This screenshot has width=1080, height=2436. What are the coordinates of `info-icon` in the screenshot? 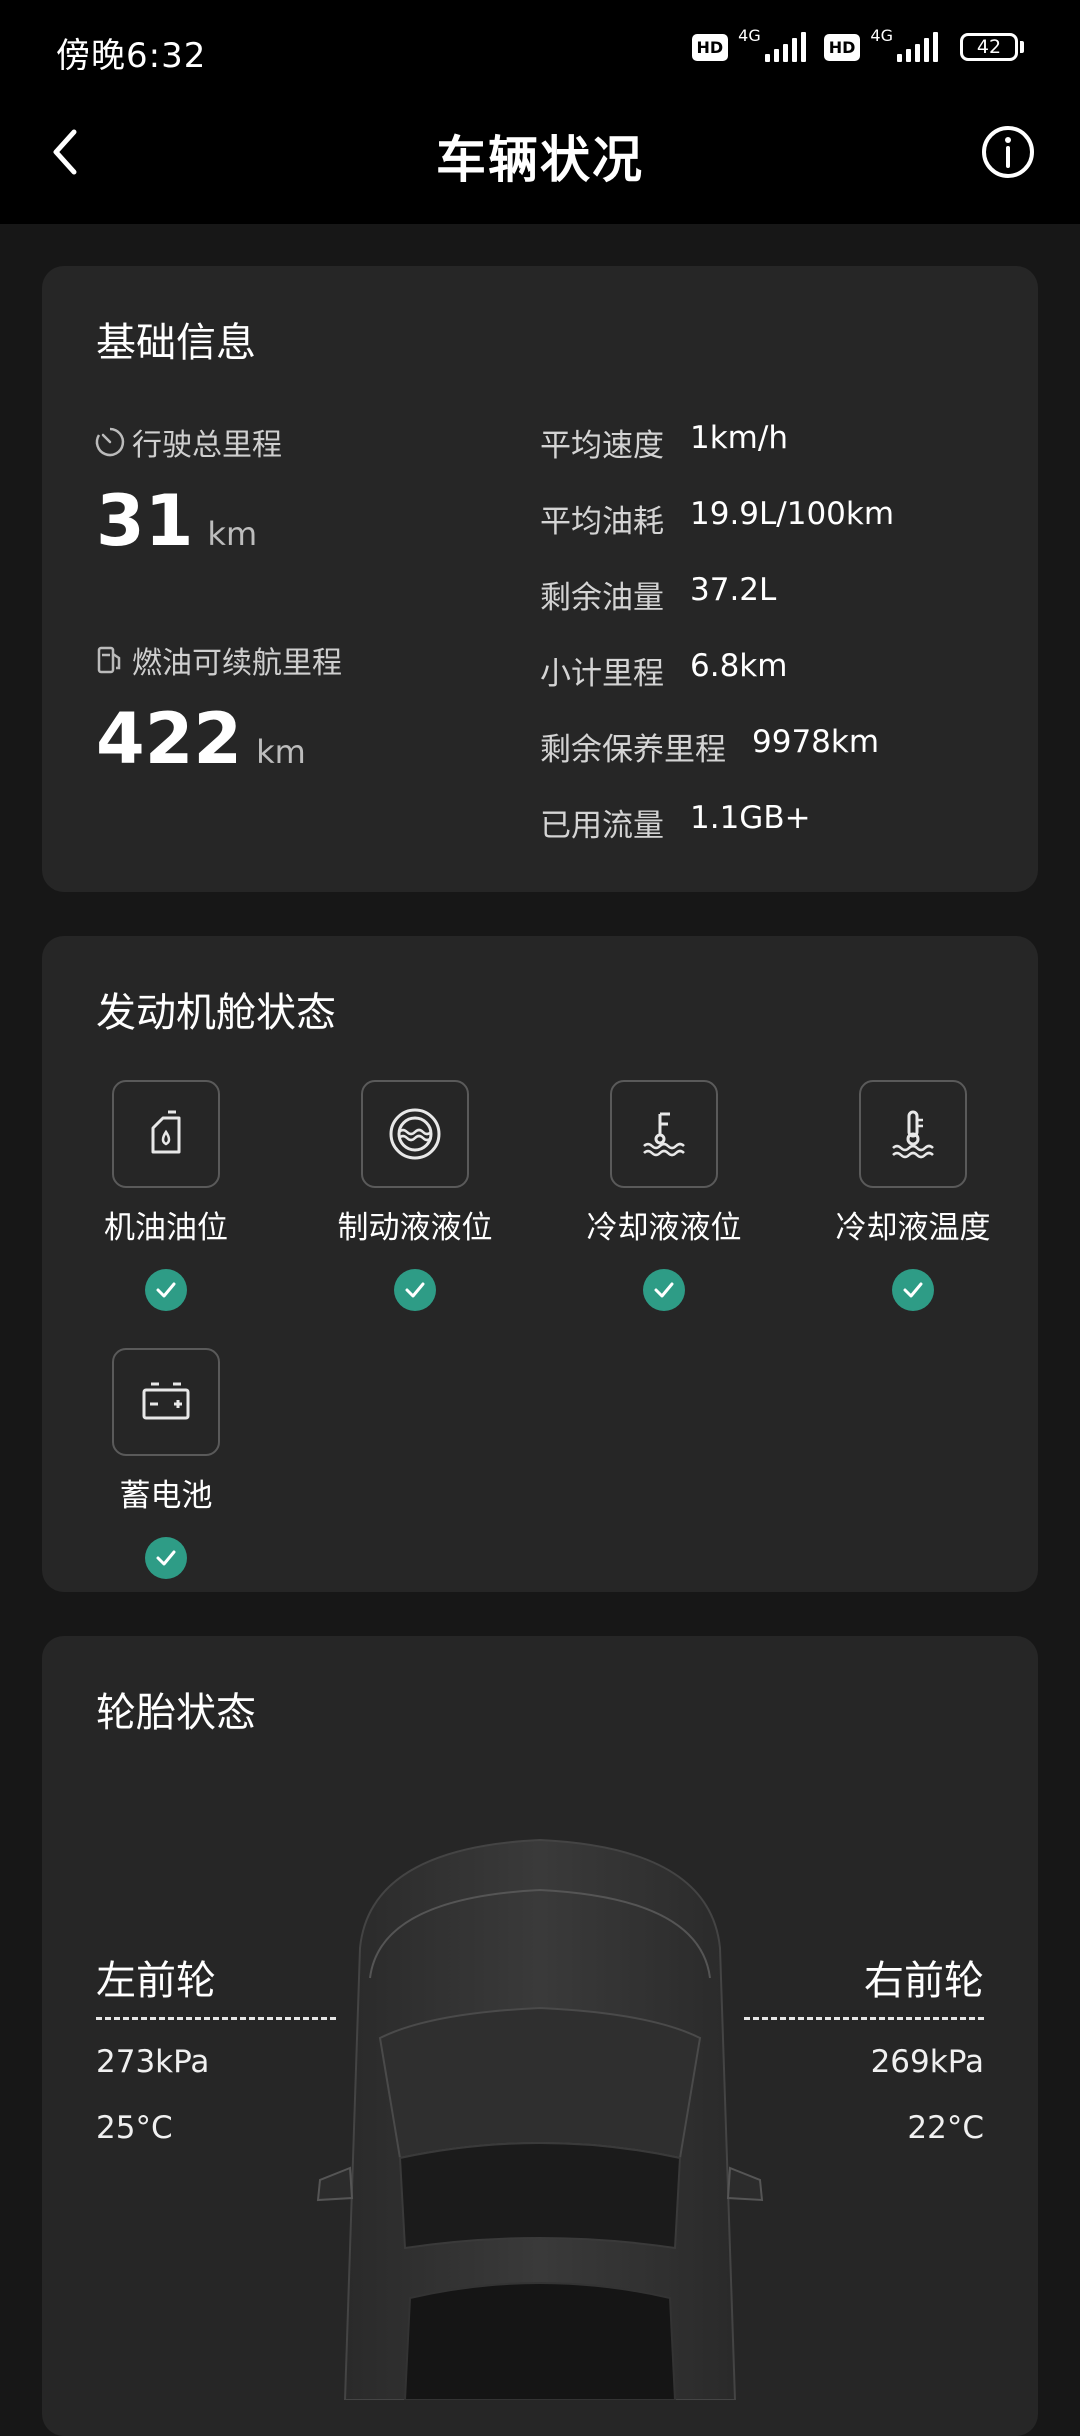 It's located at (1008, 152).